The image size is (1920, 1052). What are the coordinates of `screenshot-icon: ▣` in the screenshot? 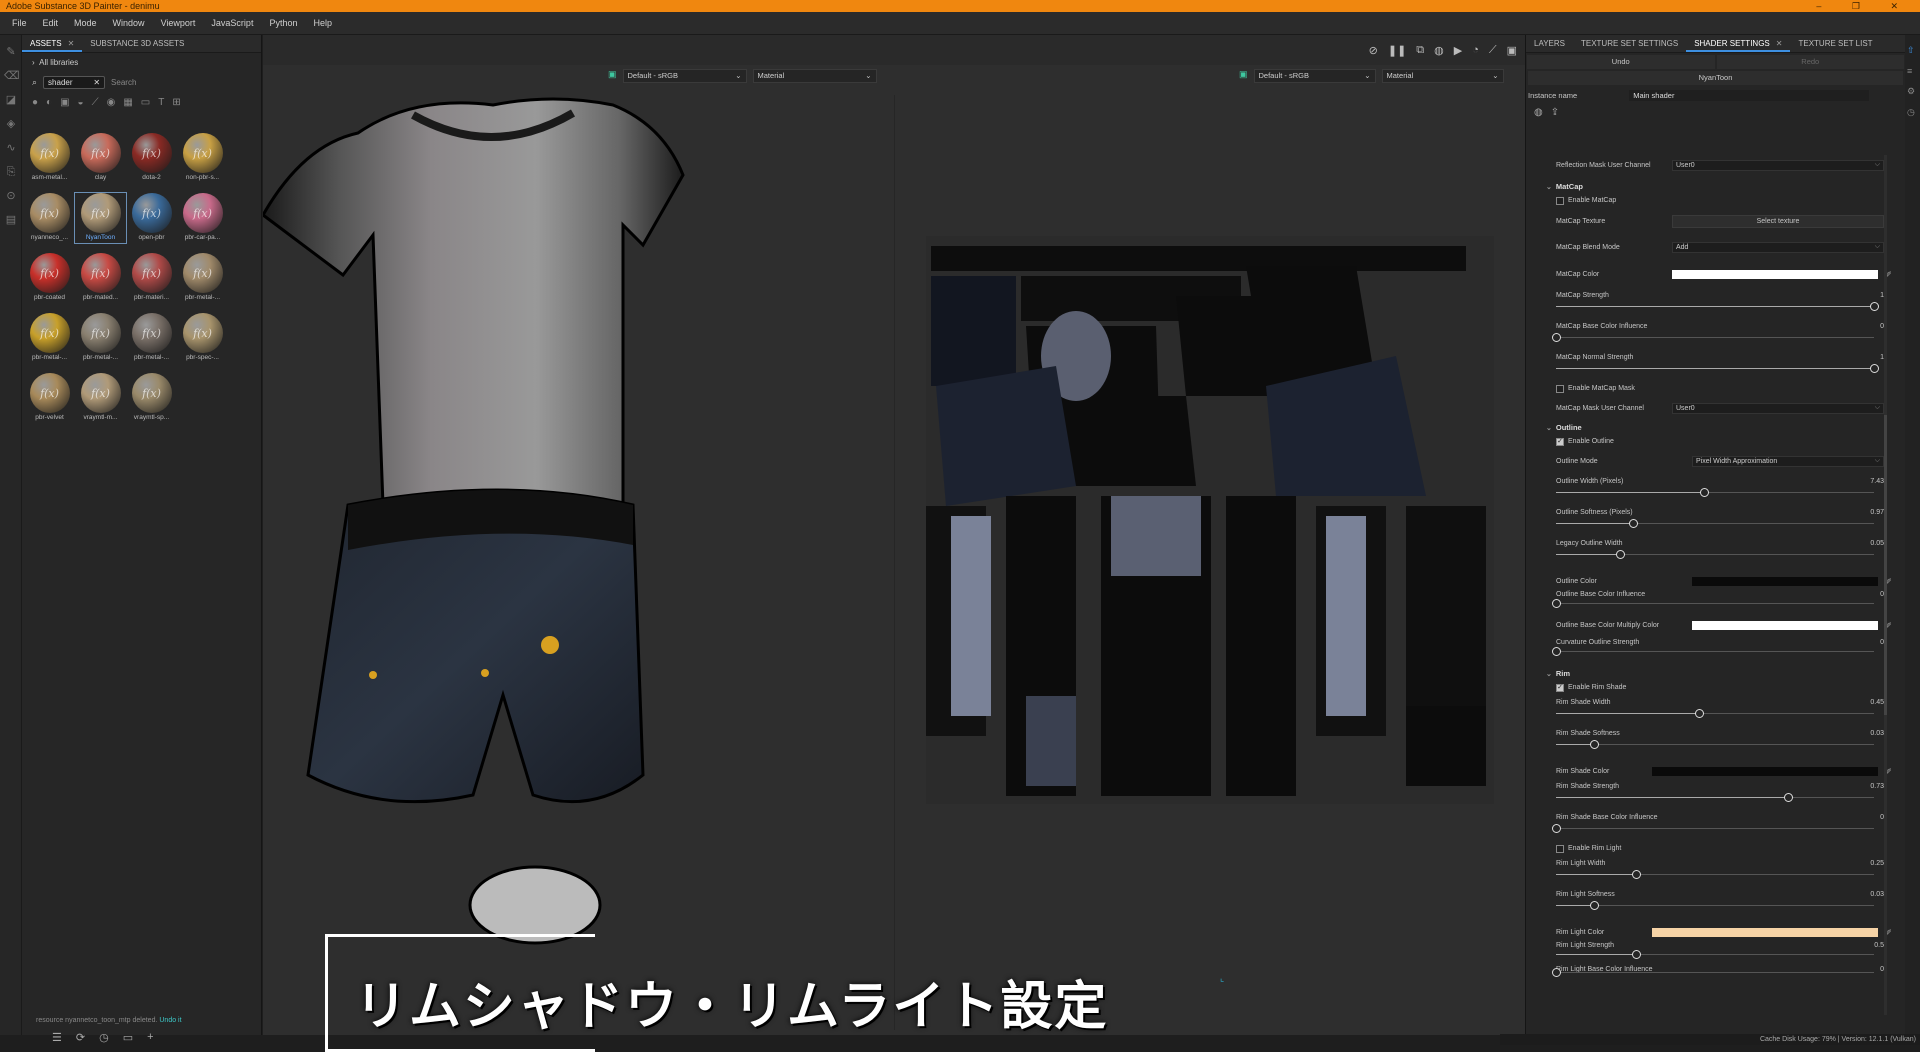 It's located at (1512, 50).